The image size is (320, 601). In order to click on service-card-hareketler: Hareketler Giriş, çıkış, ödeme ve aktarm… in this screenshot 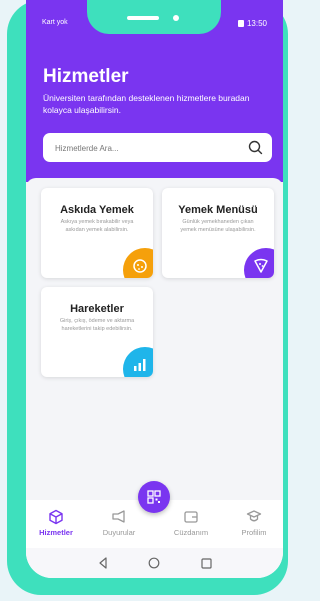, I will do `click(97, 332)`.